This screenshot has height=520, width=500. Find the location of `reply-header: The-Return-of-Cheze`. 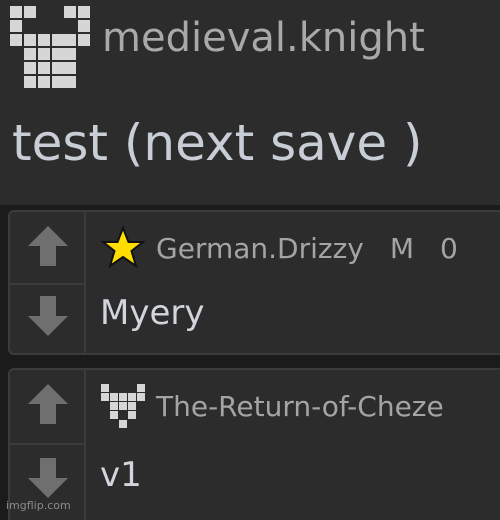

reply-header: The-Return-of-Cheze is located at coordinates (299, 406).